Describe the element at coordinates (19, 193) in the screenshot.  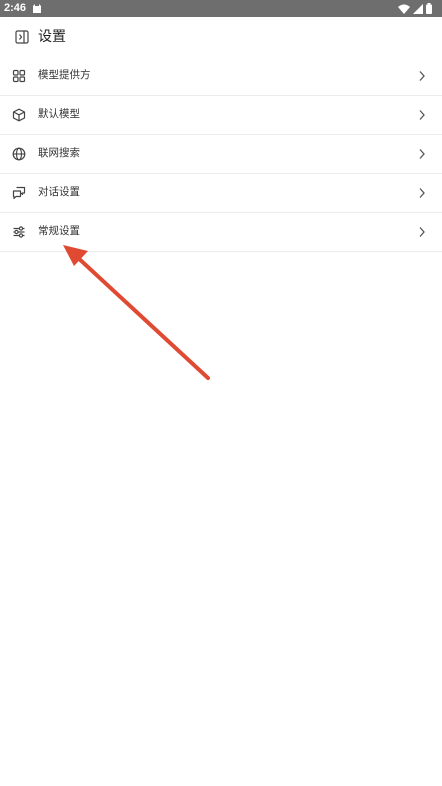
I see `chat-bubbles-icon` at that location.